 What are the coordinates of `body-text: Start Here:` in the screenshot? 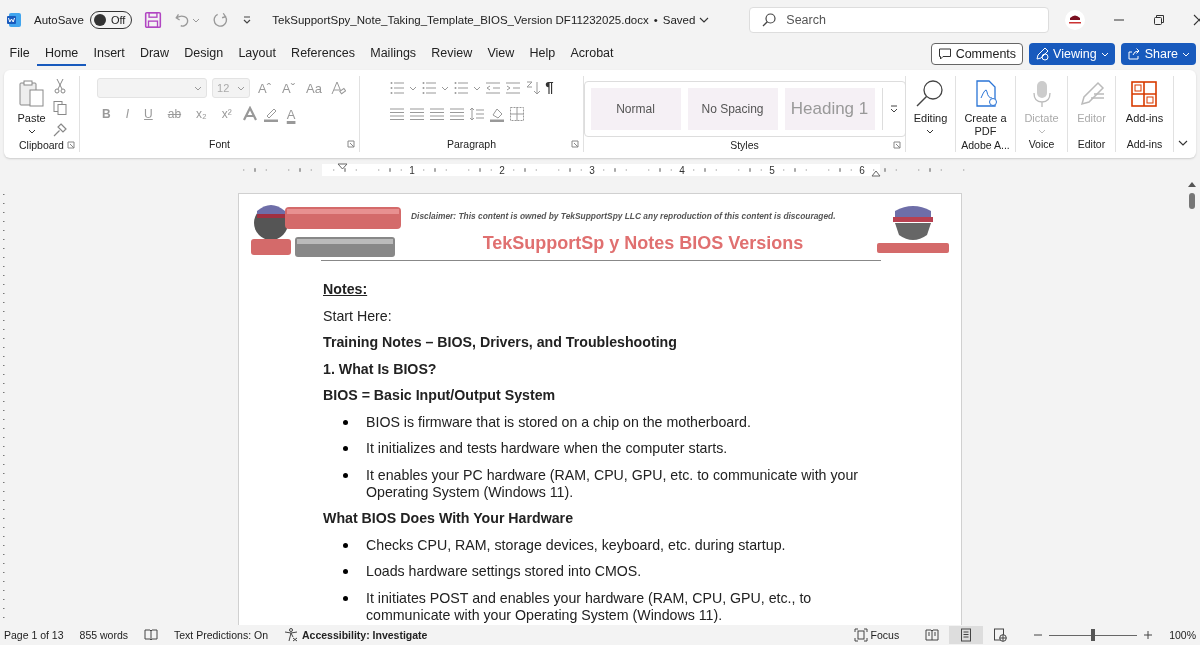 It's located at (357, 315).